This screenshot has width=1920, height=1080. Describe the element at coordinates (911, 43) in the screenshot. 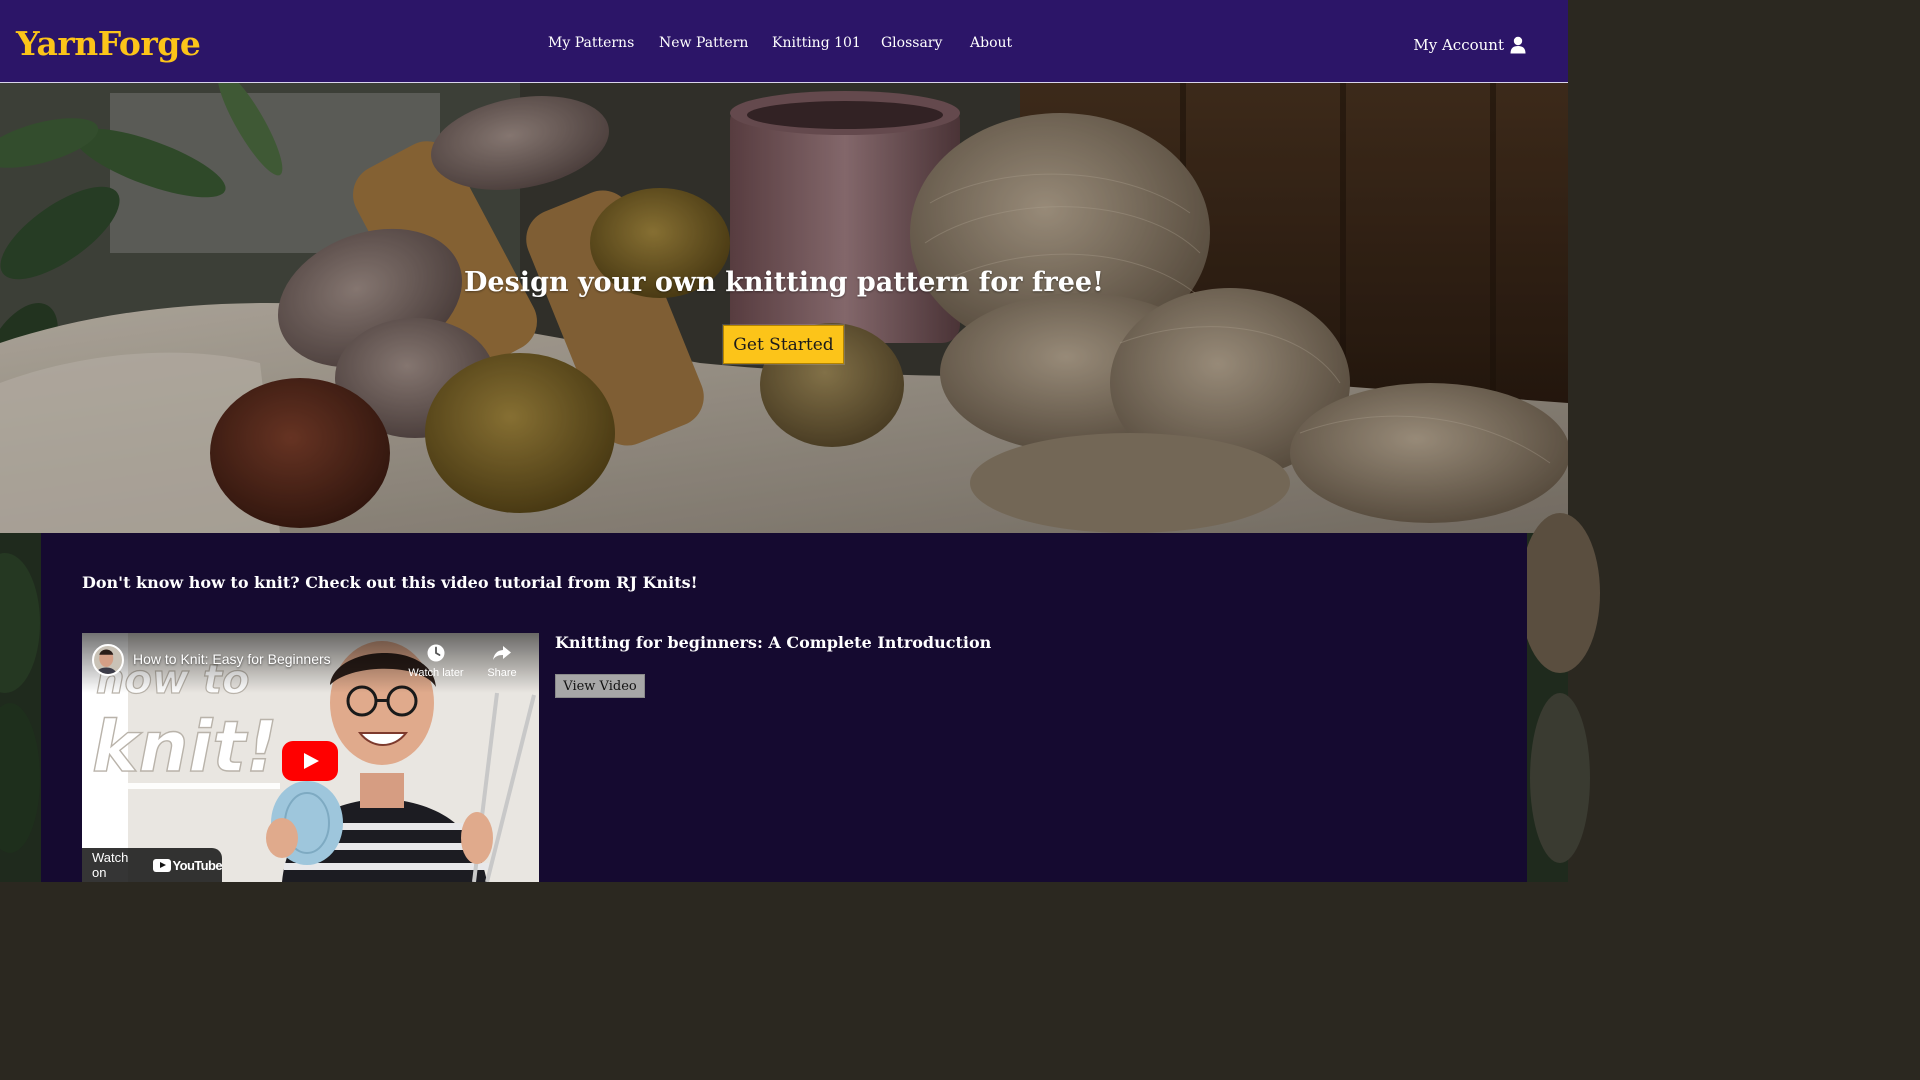

I see `nav-item-glossary: Glossary` at that location.